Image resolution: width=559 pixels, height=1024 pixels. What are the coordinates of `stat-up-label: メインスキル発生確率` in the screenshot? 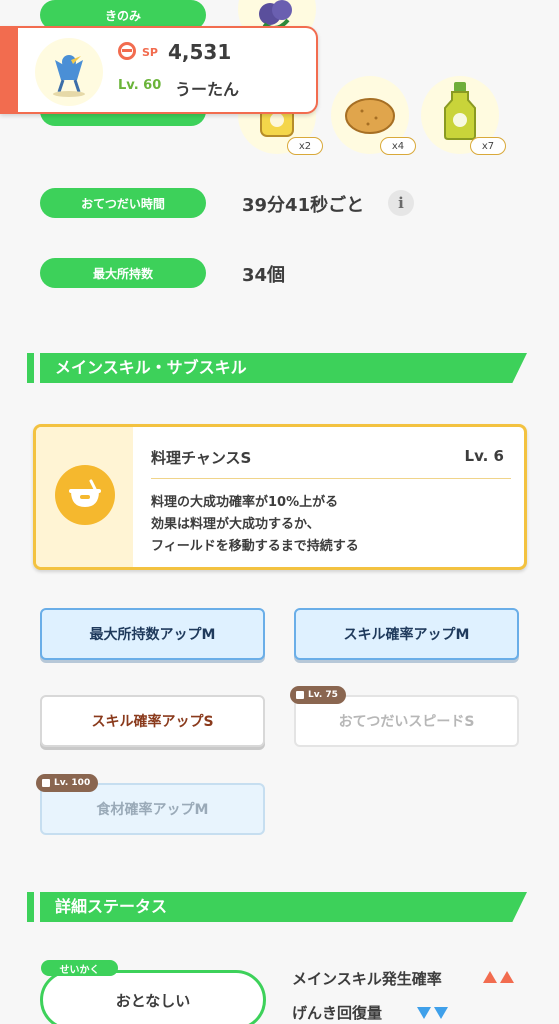 It's located at (367, 979).